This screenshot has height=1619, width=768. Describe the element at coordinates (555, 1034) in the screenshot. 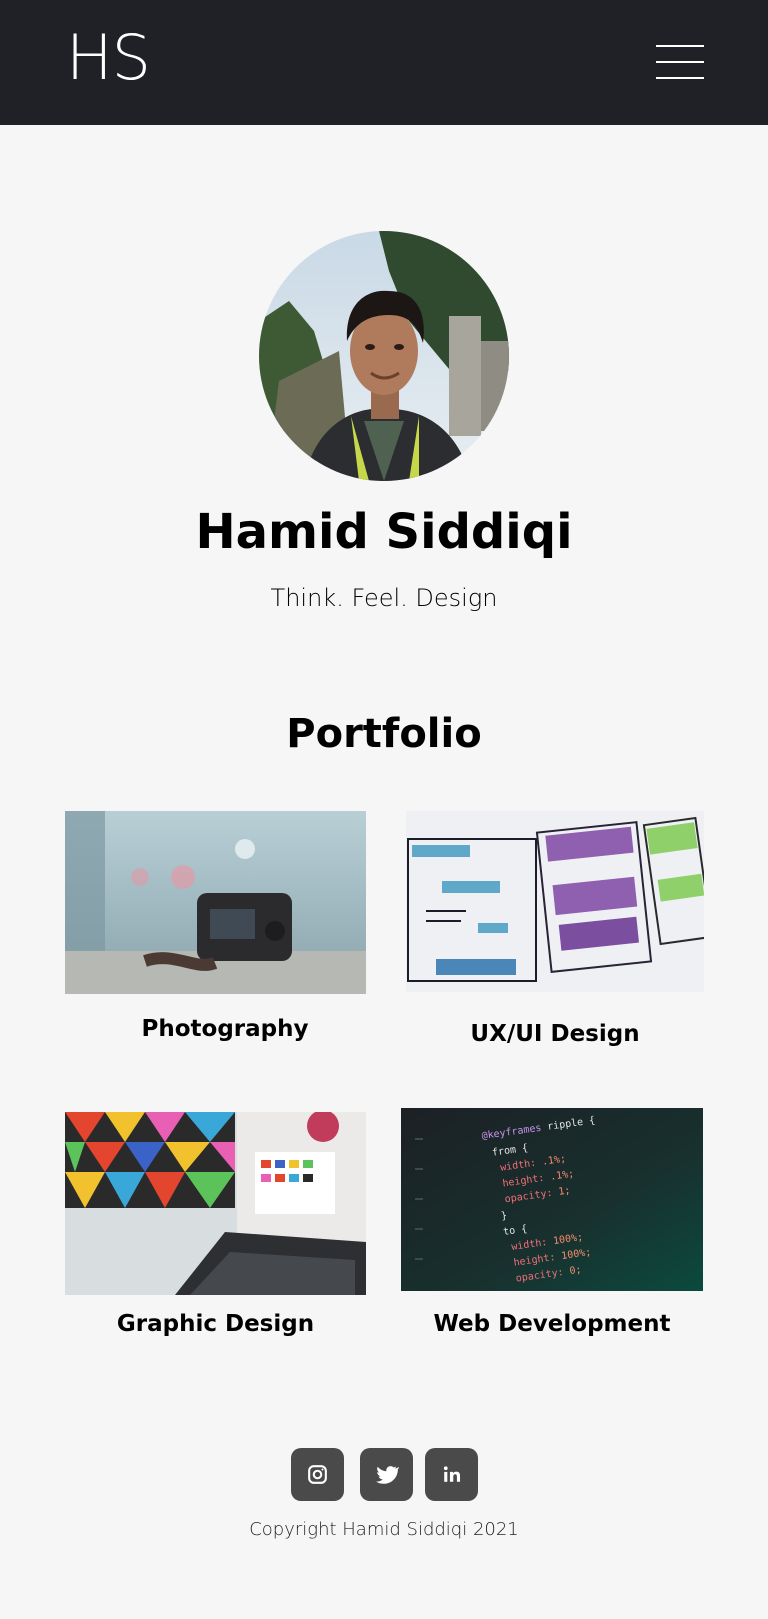

I see `portfolio-label-ux-ui: UX/UI Design` at that location.